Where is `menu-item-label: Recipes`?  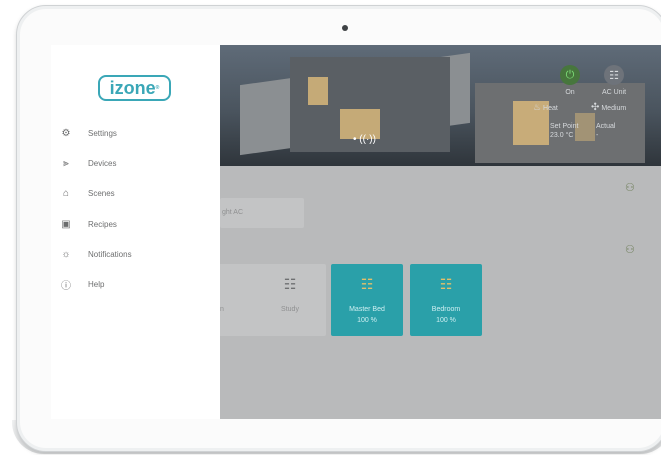 menu-item-label: Recipes is located at coordinates (102, 224).